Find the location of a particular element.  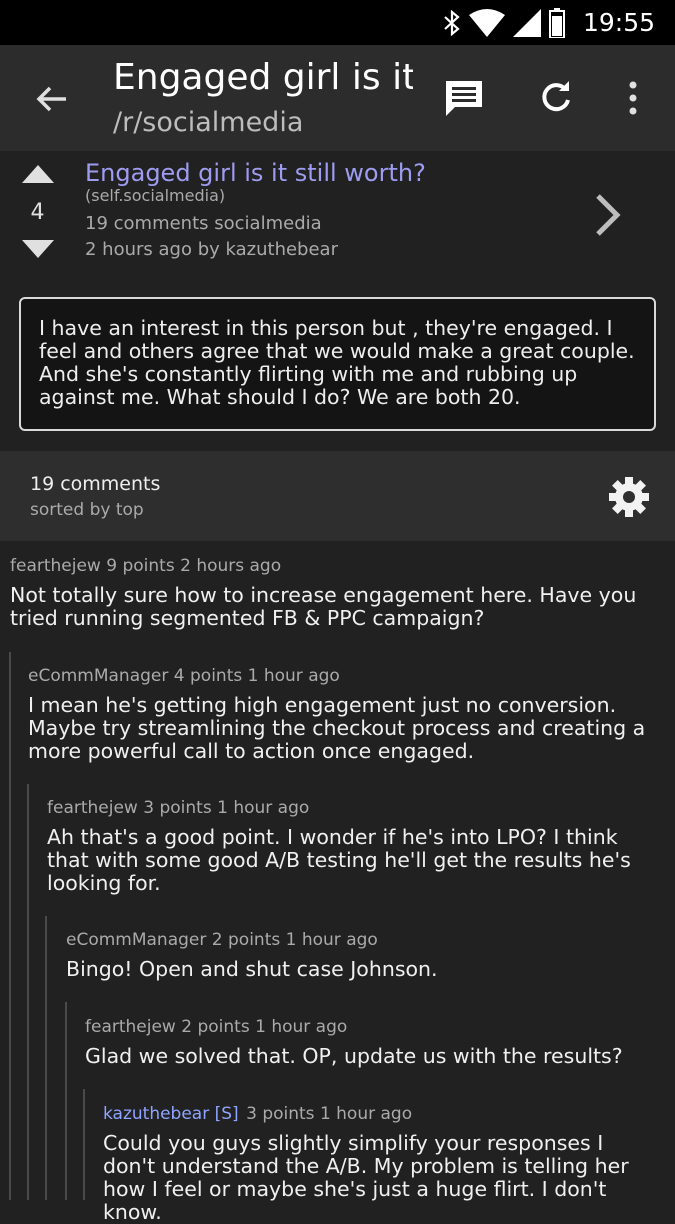

comment-header: fearthejew 2 points 1 hour ago is located at coordinates (371, 1027).